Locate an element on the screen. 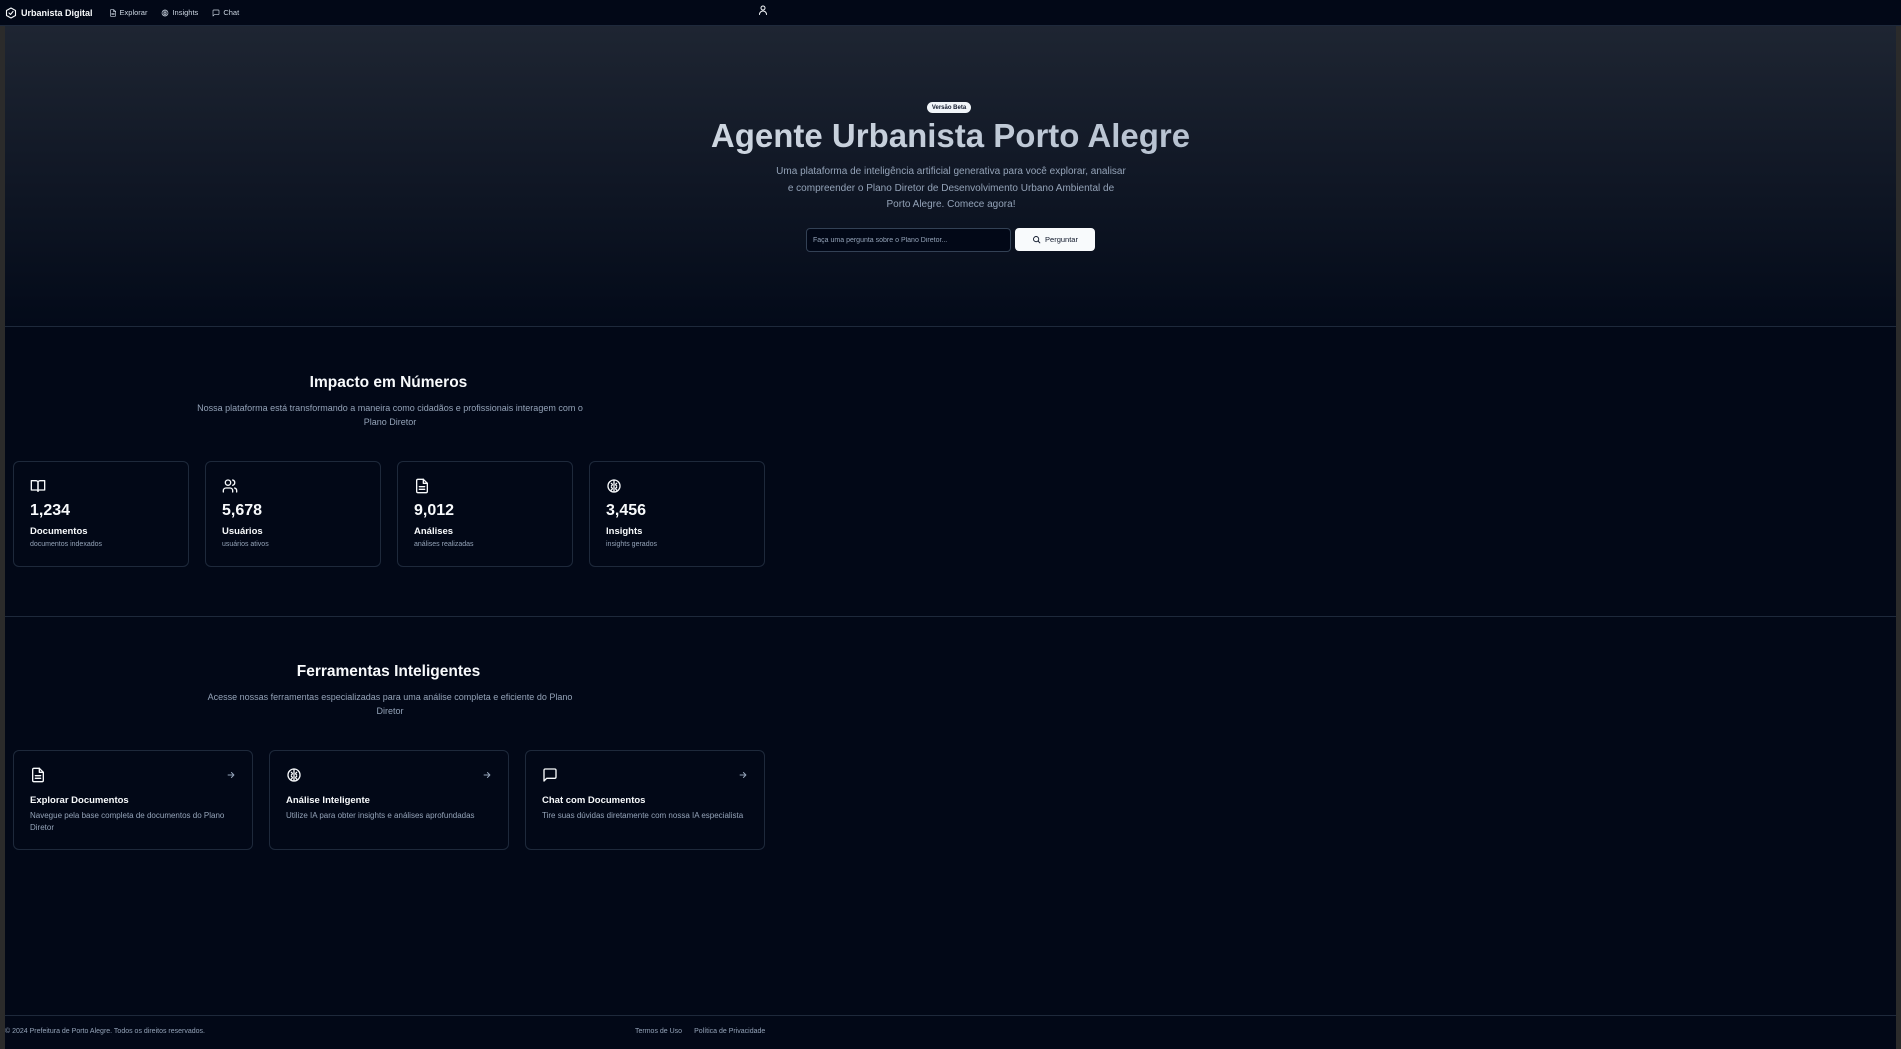 Image resolution: width=1901 pixels, height=1049 pixels. stat-label: Documentos is located at coordinates (59, 531).